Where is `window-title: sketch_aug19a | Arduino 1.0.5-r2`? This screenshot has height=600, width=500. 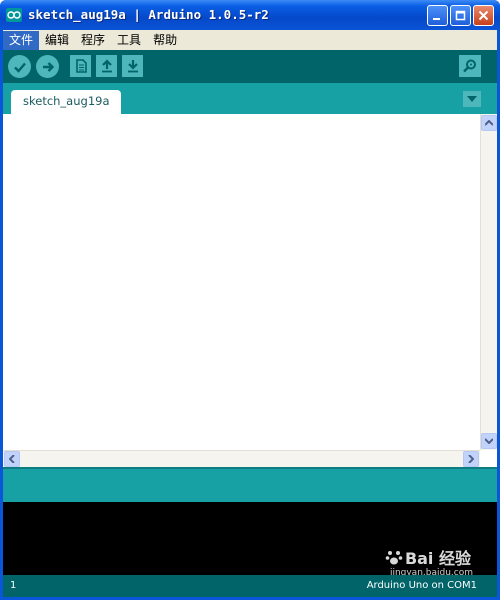 window-title: sketch_aug19a | Arduino 1.0.5-r2 is located at coordinates (148, 14).